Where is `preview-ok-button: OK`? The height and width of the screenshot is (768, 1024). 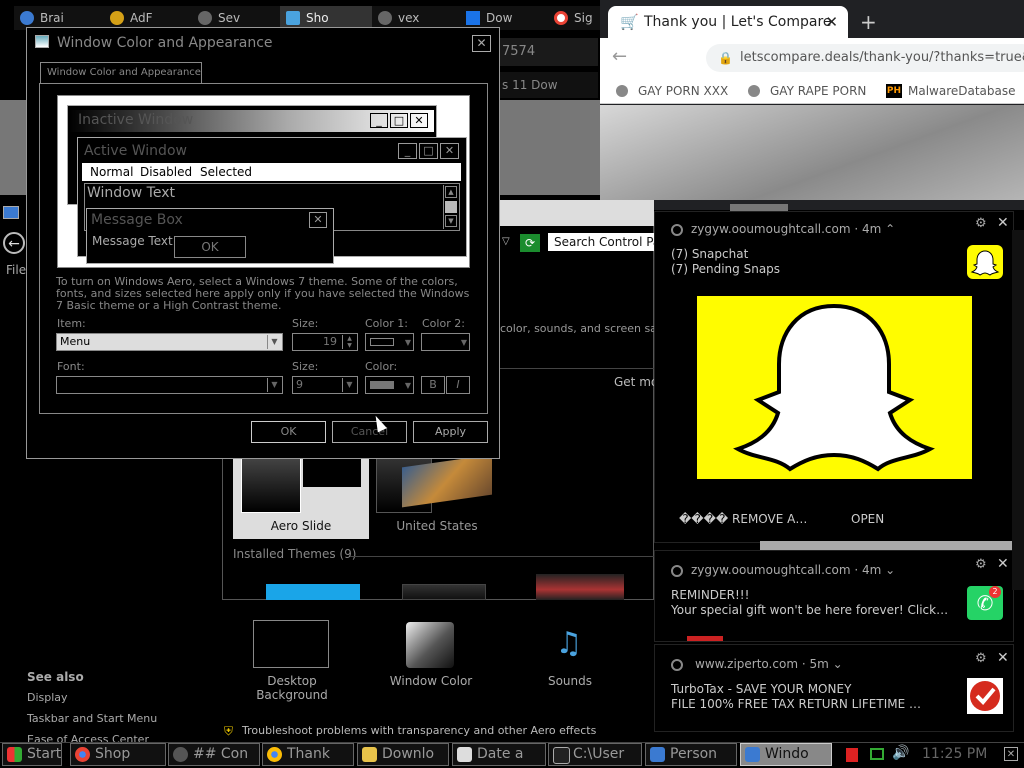 preview-ok-button: OK is located at coordinates (210, 247).